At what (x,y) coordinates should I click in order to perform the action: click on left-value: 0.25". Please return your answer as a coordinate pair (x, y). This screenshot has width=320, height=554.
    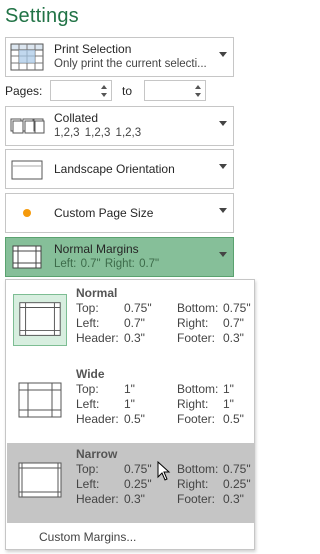
    Looking at the image, I should click on (138, 484).